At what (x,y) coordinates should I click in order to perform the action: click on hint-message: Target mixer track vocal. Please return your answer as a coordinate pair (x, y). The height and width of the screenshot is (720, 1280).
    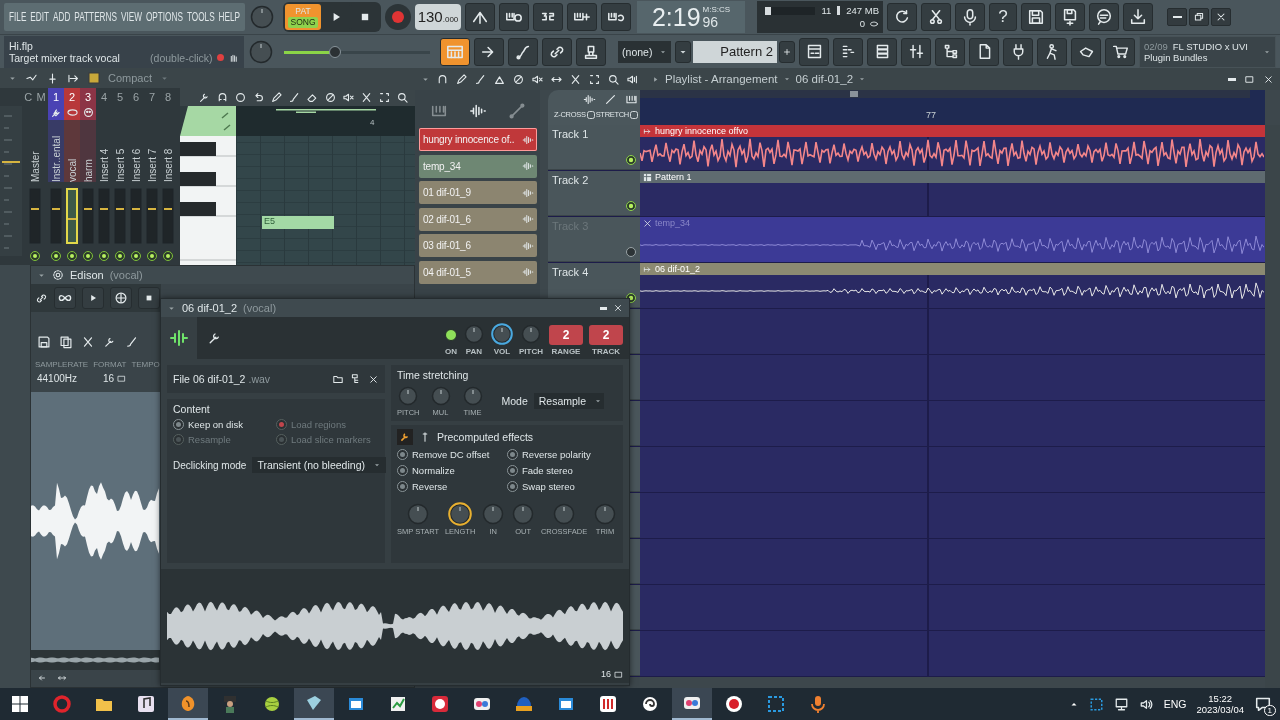
    Looking at the image, I should click on (64, 57).